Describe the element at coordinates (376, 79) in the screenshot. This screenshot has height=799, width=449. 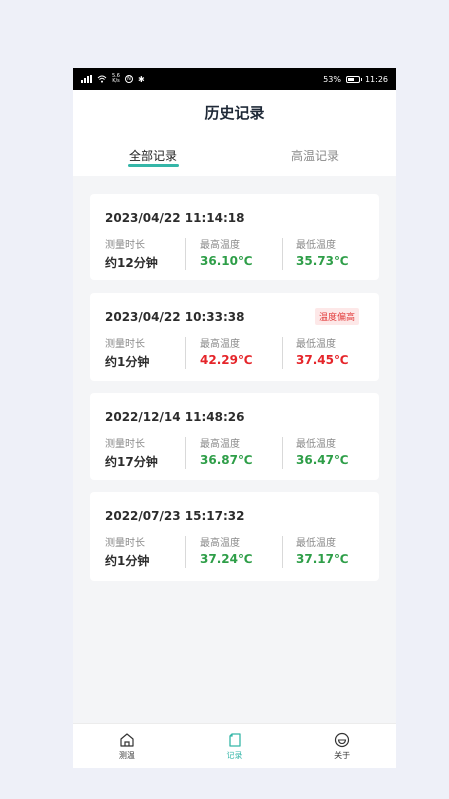
I see `status-time: 11:26` at that location.